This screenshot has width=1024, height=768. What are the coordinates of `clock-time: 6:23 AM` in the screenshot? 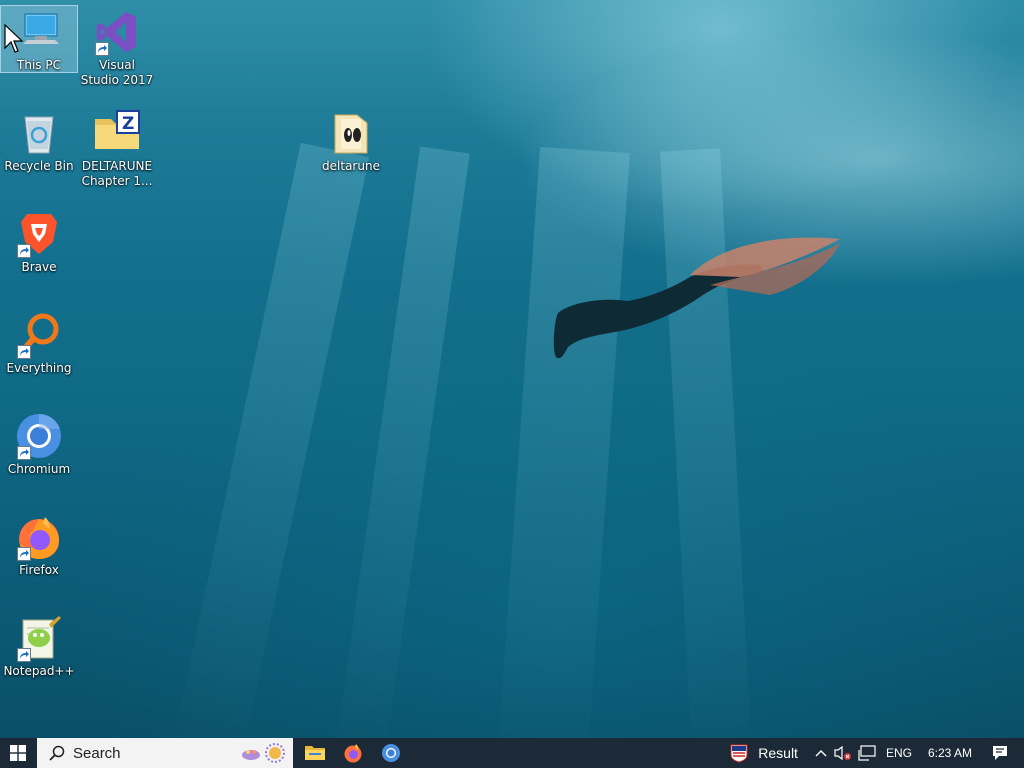 It's located at (949, 753).